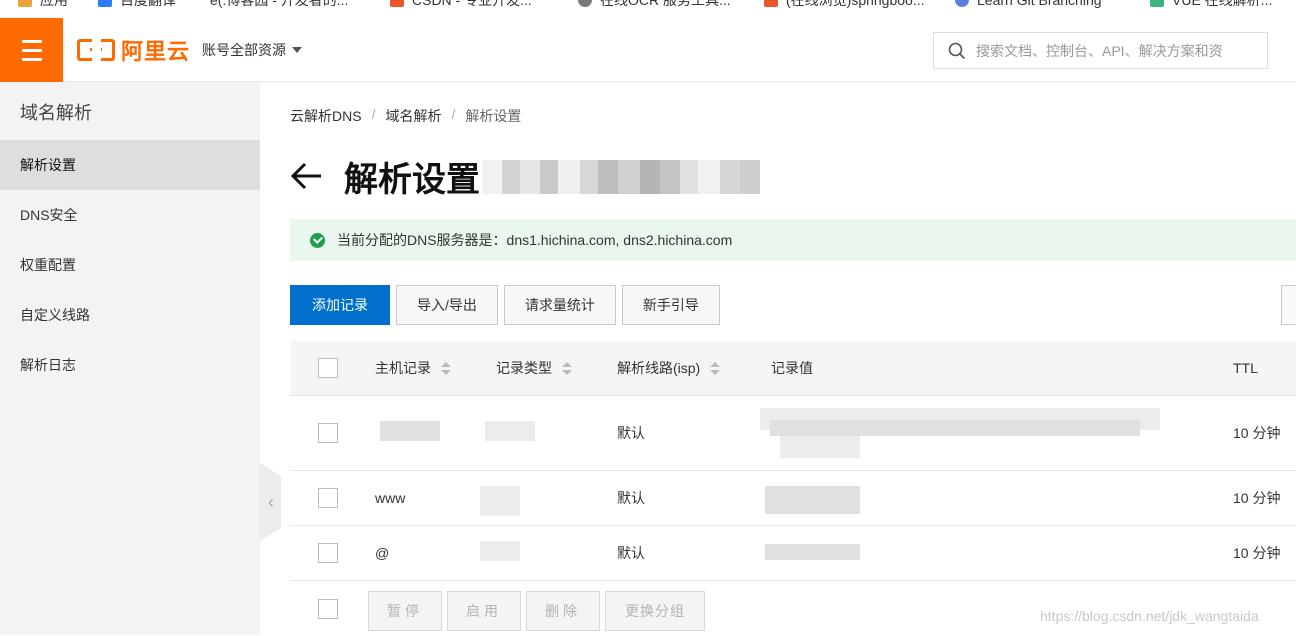  What do you see at coordinates (655, 611) in the screenshot?
I see `change-group-button: 更换分组` at bounding box center [655, 611].